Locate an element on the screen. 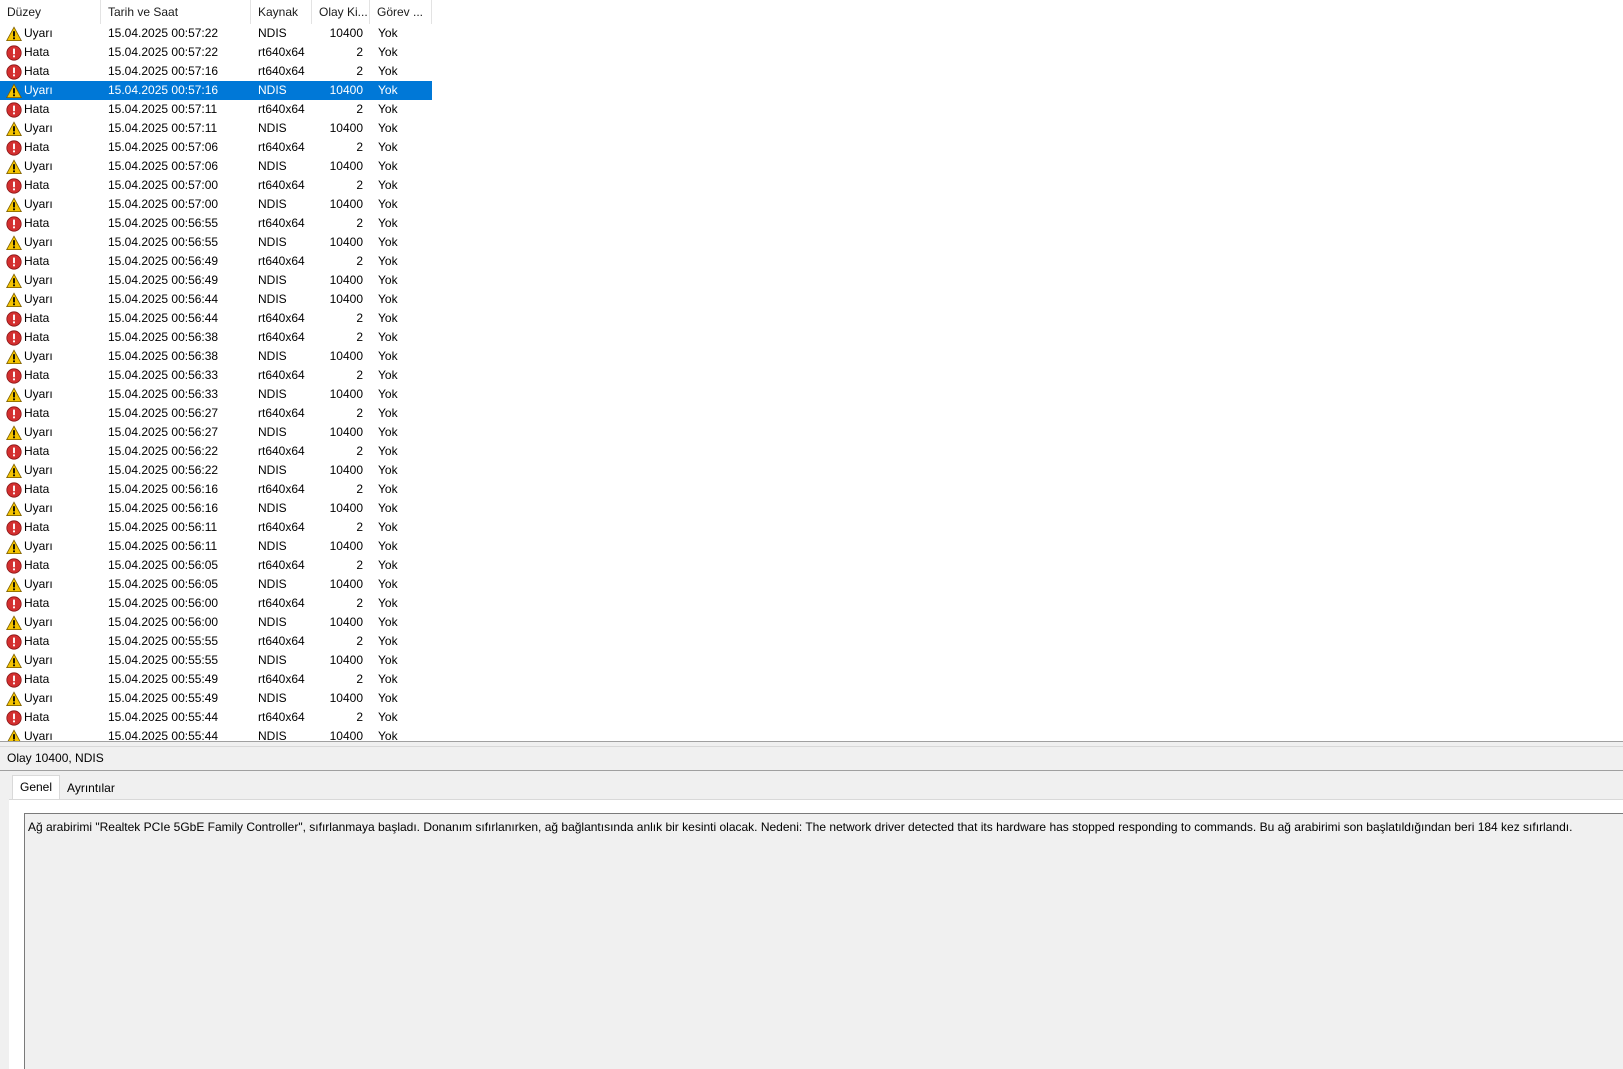 This screenshot has height=1069, width=1623. column-header-source: Kaynak is located at coordinates (281, 12).